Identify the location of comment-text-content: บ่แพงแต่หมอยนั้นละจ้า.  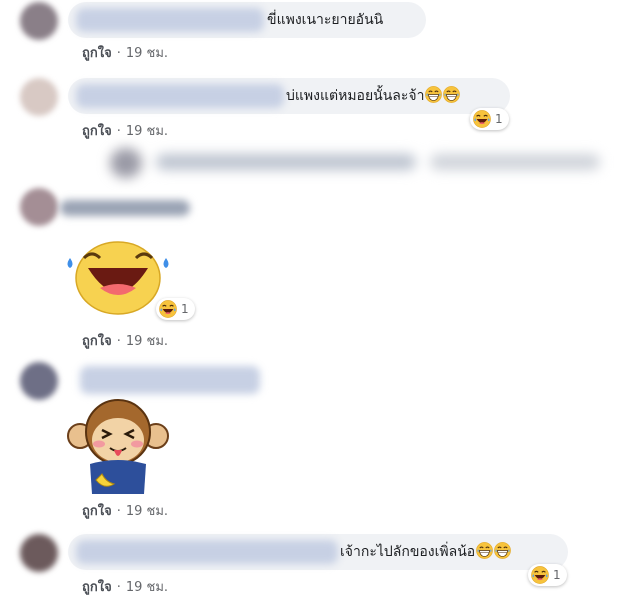
(355, 96).